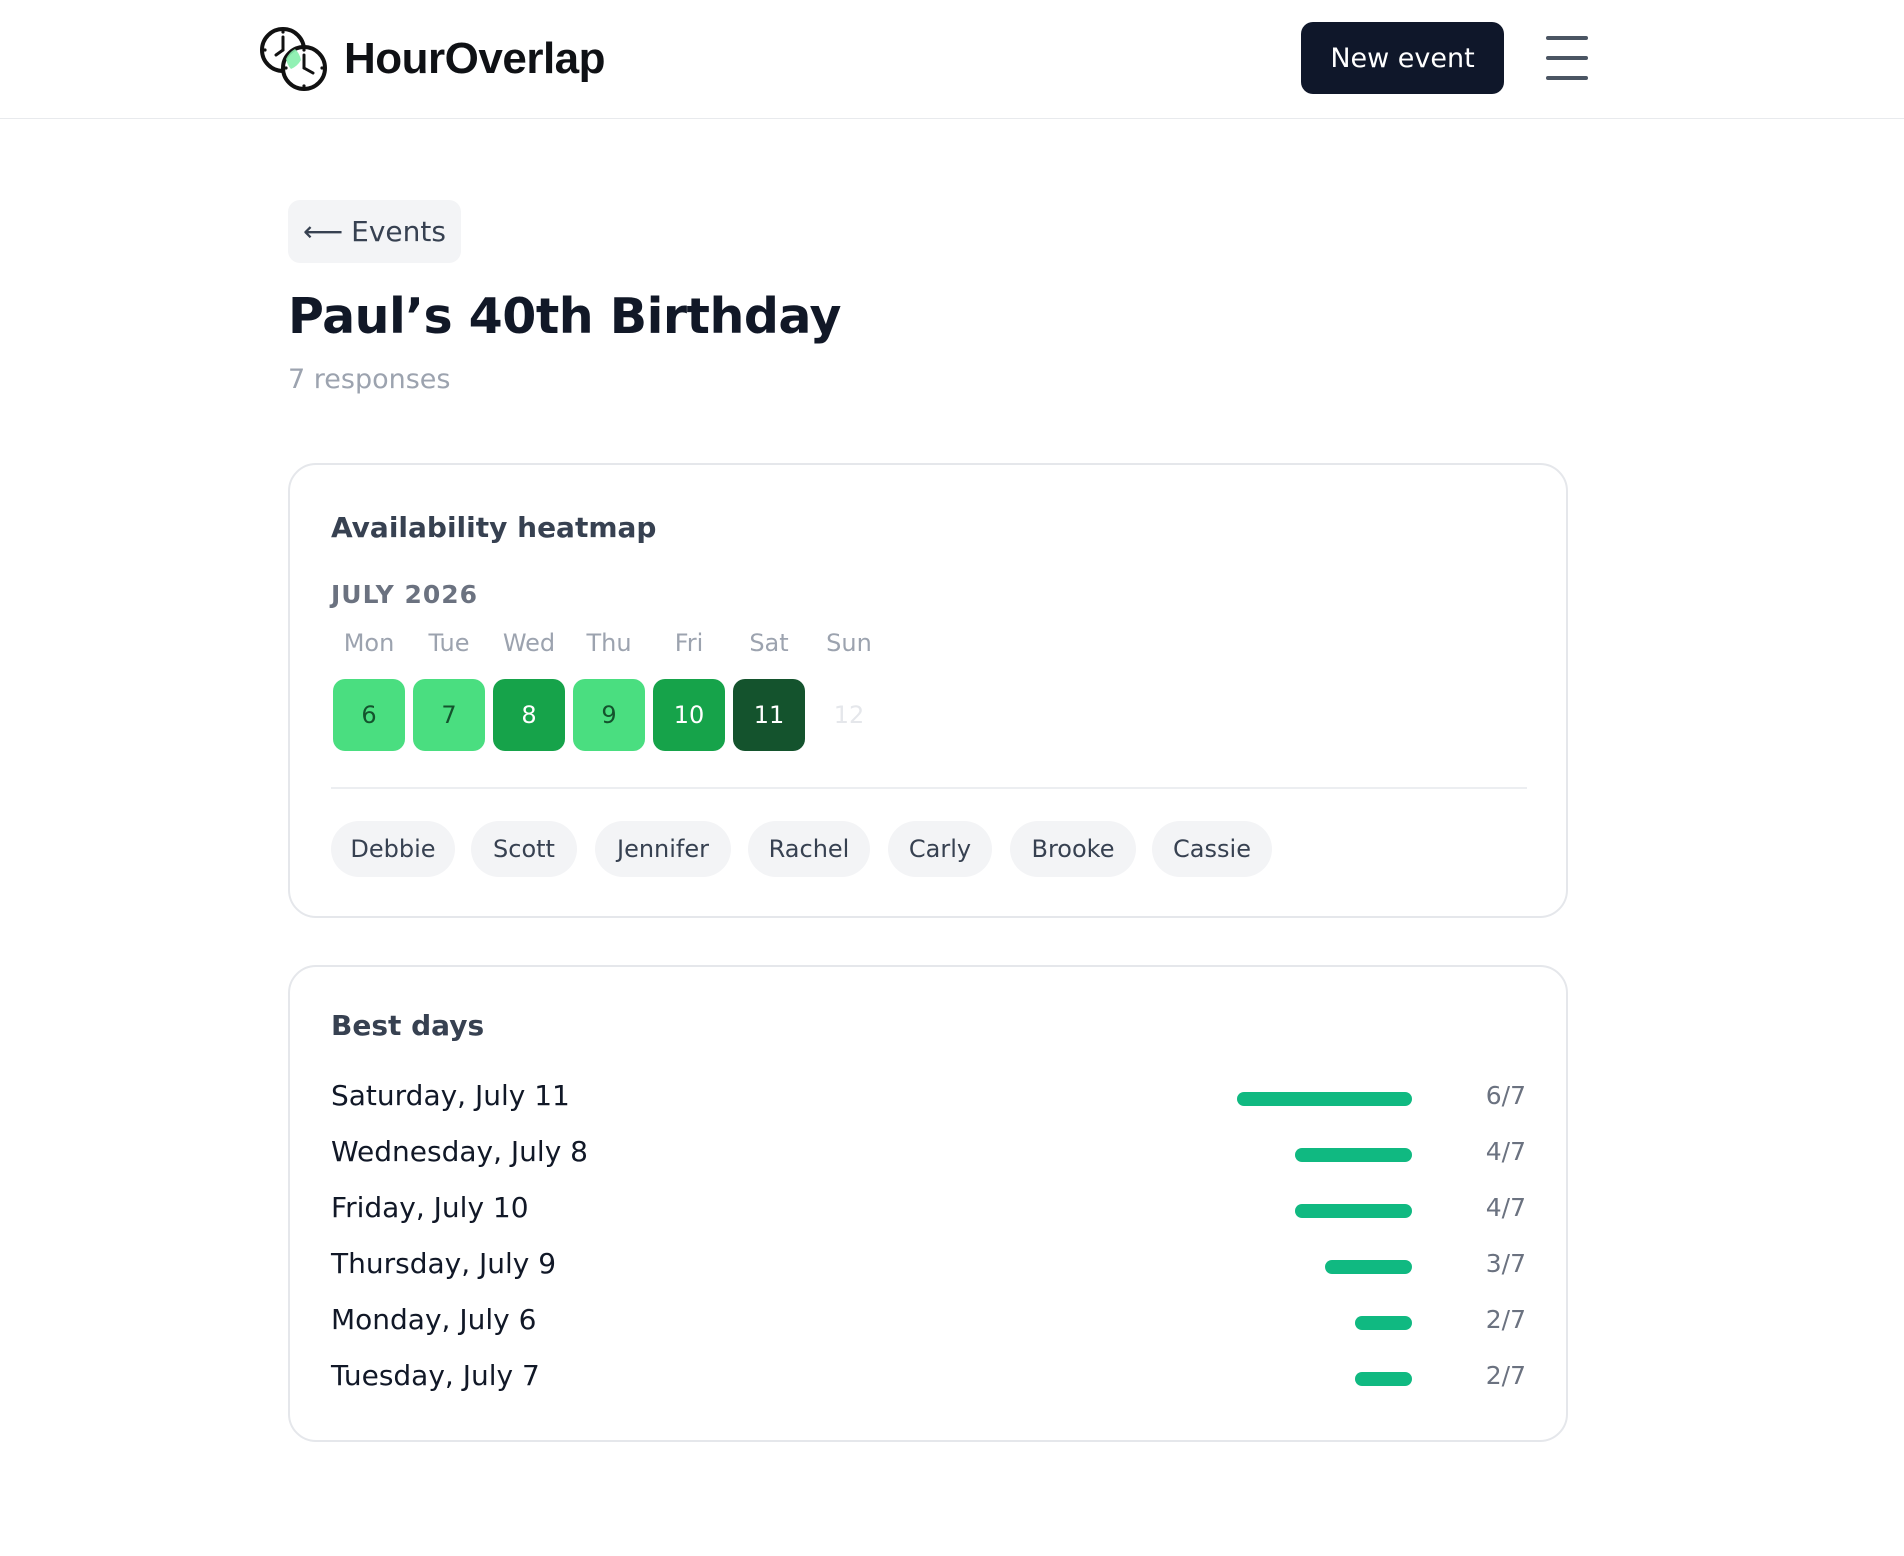  I want to click on month-label: JULY 2026, so click(405, 594).